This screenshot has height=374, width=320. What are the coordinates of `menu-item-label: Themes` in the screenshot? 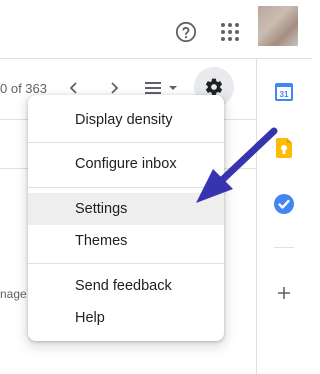 It's located at (101, 241).